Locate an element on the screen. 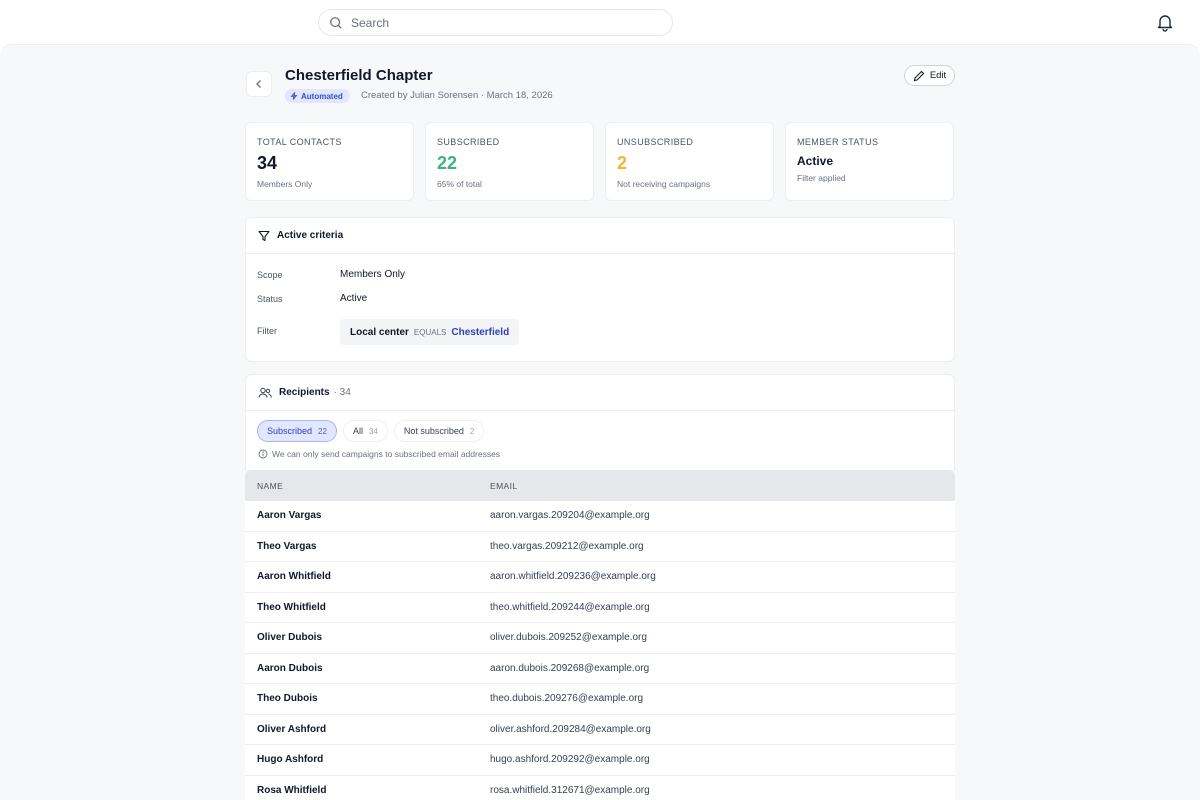 The width and height of the screenshot is (1200, 800). cell-name: Aaron Dubois is located at coordinates (290, 668).